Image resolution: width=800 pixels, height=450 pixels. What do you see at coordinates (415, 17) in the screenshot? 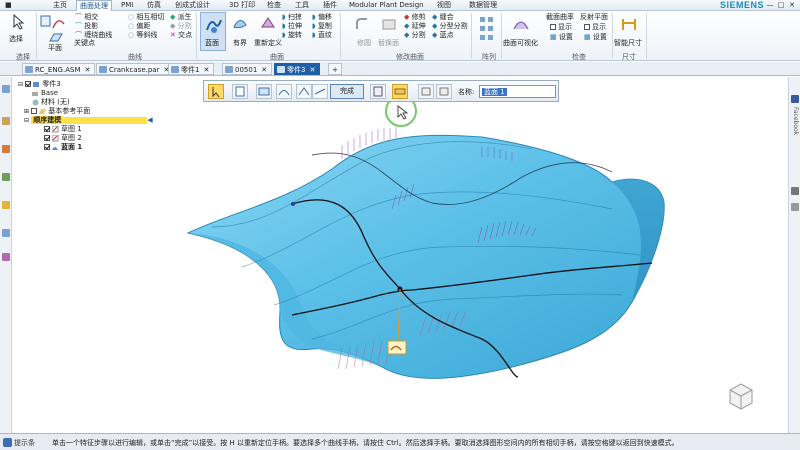
I see `trim-button: ◆ 修剪` at bounding box center [415, 17].